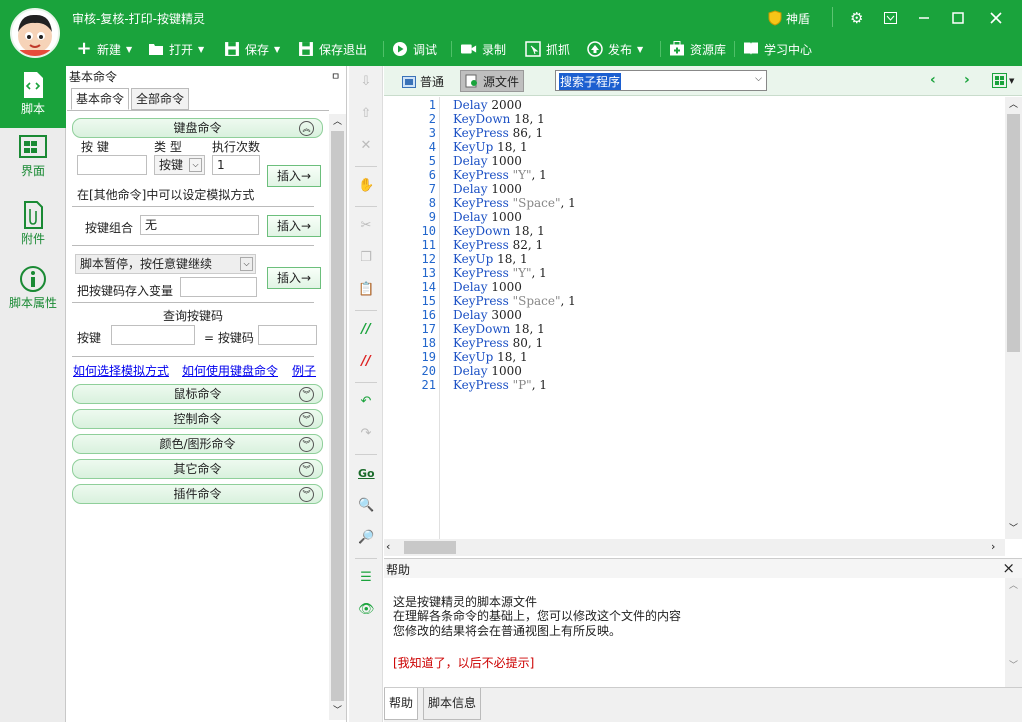 The image size is (1022, 722). Describe the element at coordinates (366, 434) in the screenshot. I see `redo-icon: ↷` at that location.